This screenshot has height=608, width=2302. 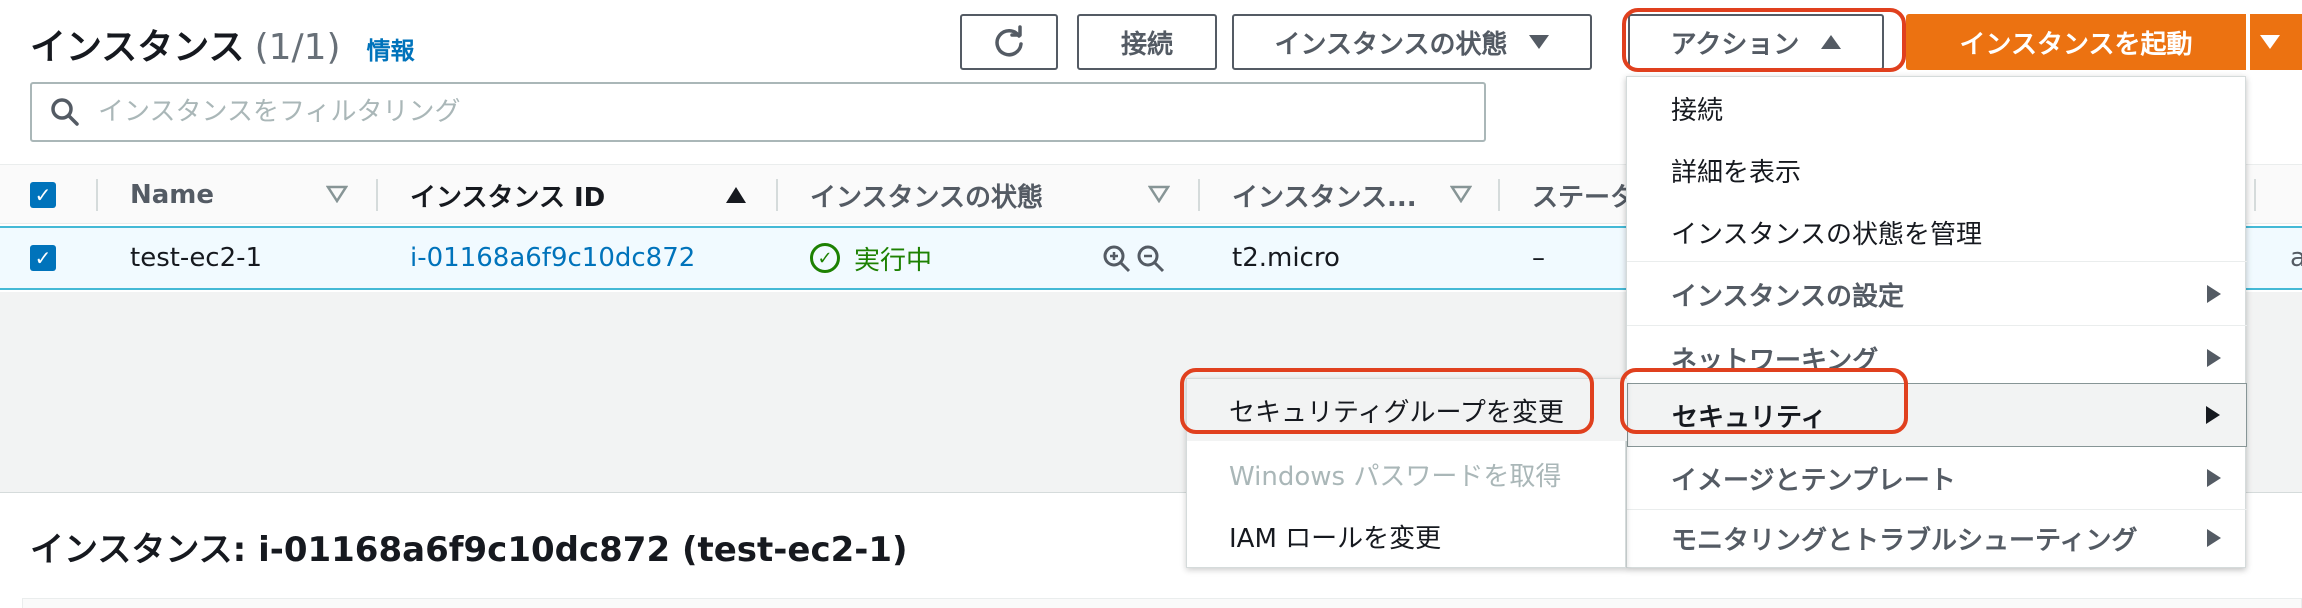 I want to click on column-header-instance-id: インスタンス ID, so click(x=507, y=195).